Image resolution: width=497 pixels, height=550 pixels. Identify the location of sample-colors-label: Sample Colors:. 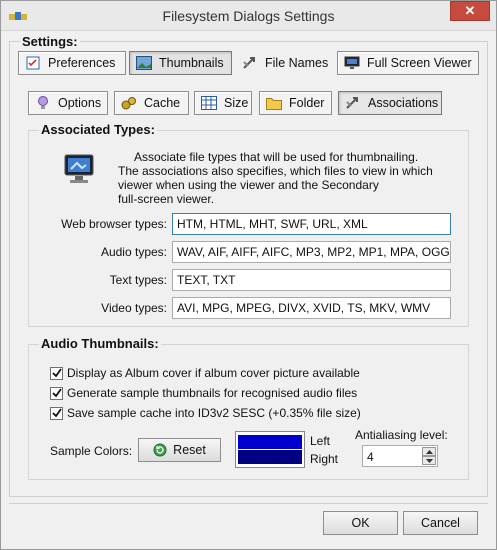
(91, 451).